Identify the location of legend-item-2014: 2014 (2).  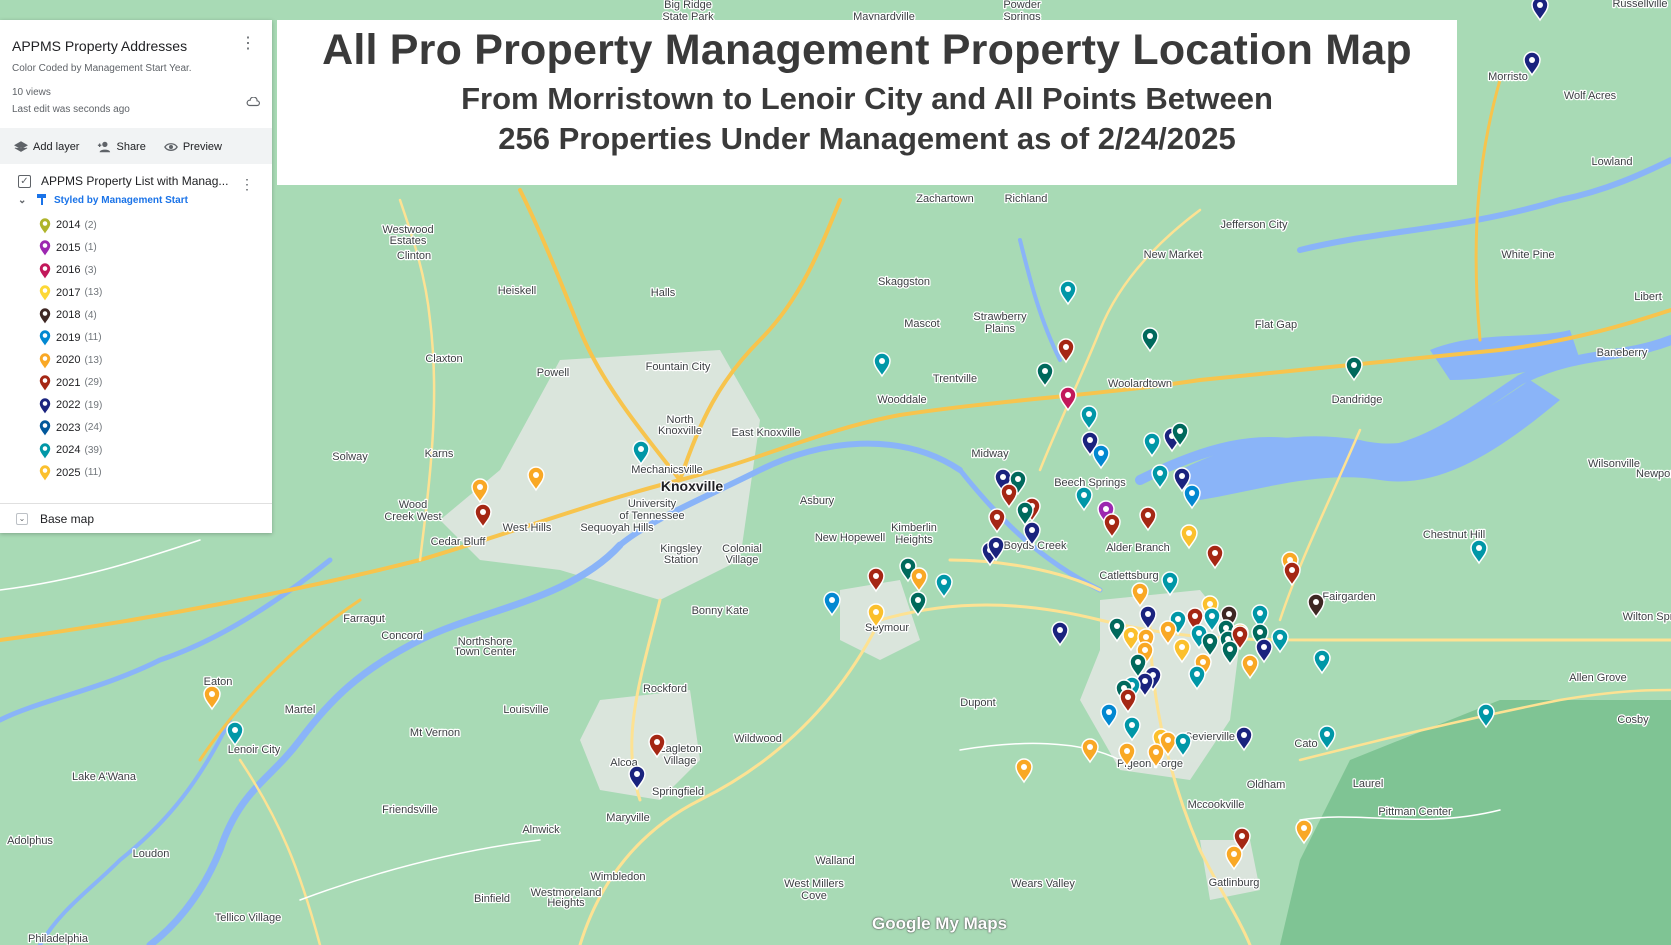
(149, 225).